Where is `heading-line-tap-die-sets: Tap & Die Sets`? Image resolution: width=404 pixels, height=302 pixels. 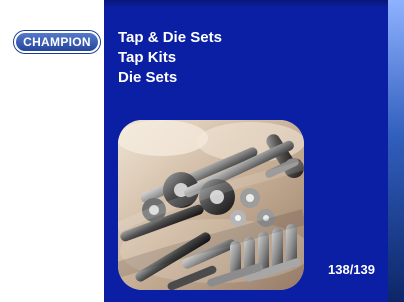 heading-line-tap-die-sets: Tap & Die Sets is located at coordinates (170, 37).